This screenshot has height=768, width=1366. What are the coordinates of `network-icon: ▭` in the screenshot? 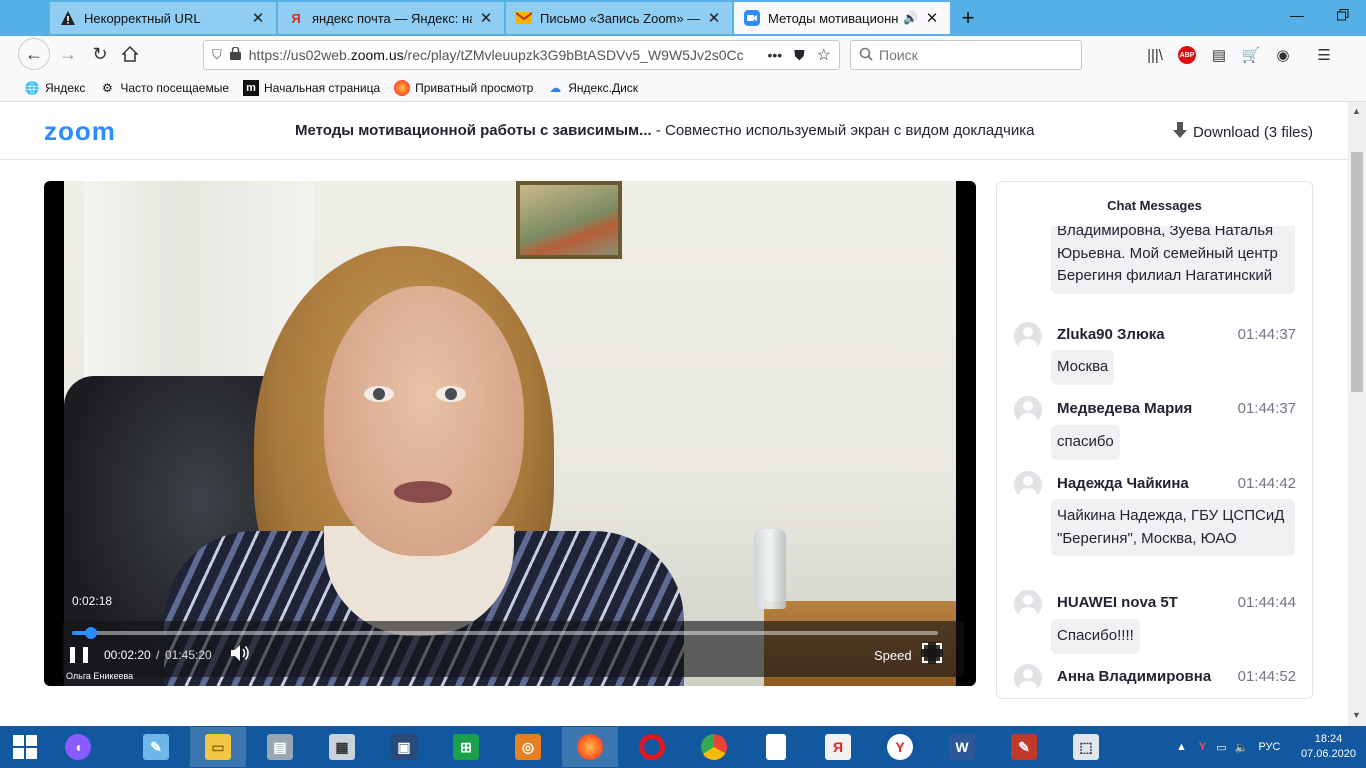 It's located at (1221, 747).